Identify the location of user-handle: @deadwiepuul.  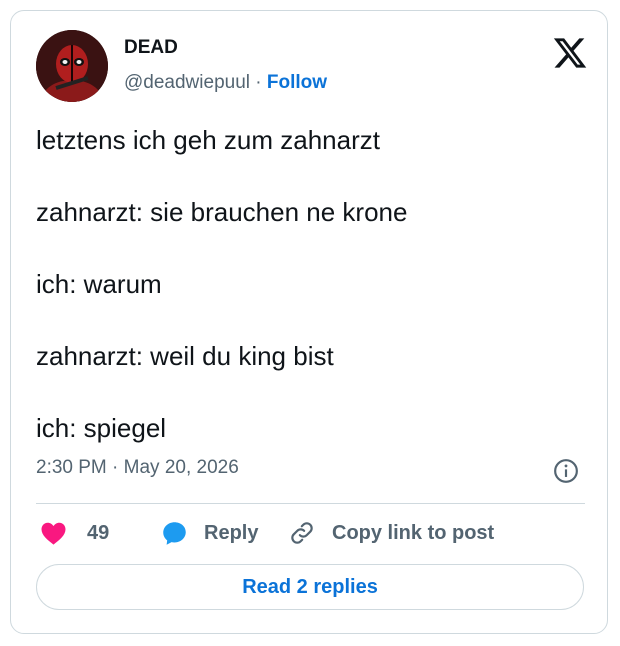
(187, 82).